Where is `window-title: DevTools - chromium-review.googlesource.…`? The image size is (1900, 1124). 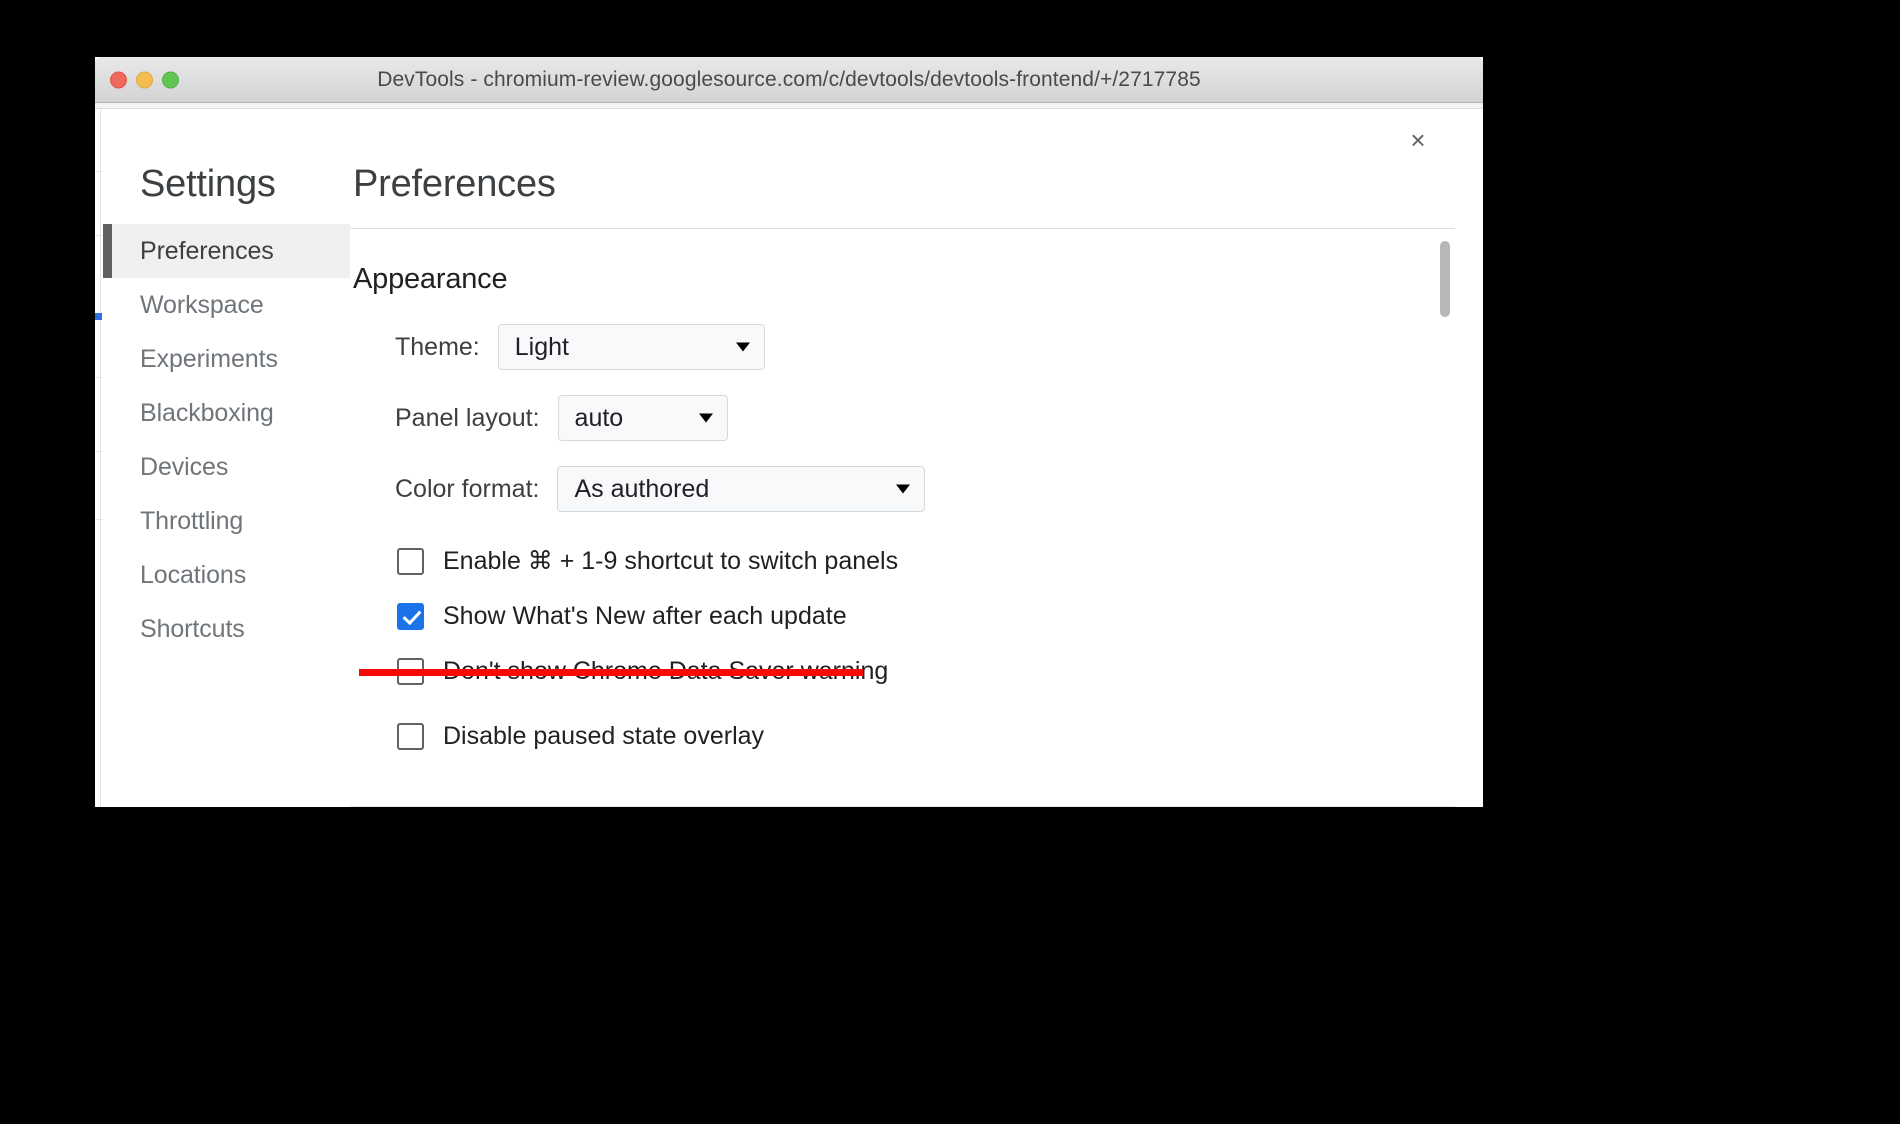
window-title: DevTools - chromium-review.googlesource.… is located at coordinates (789, 79).